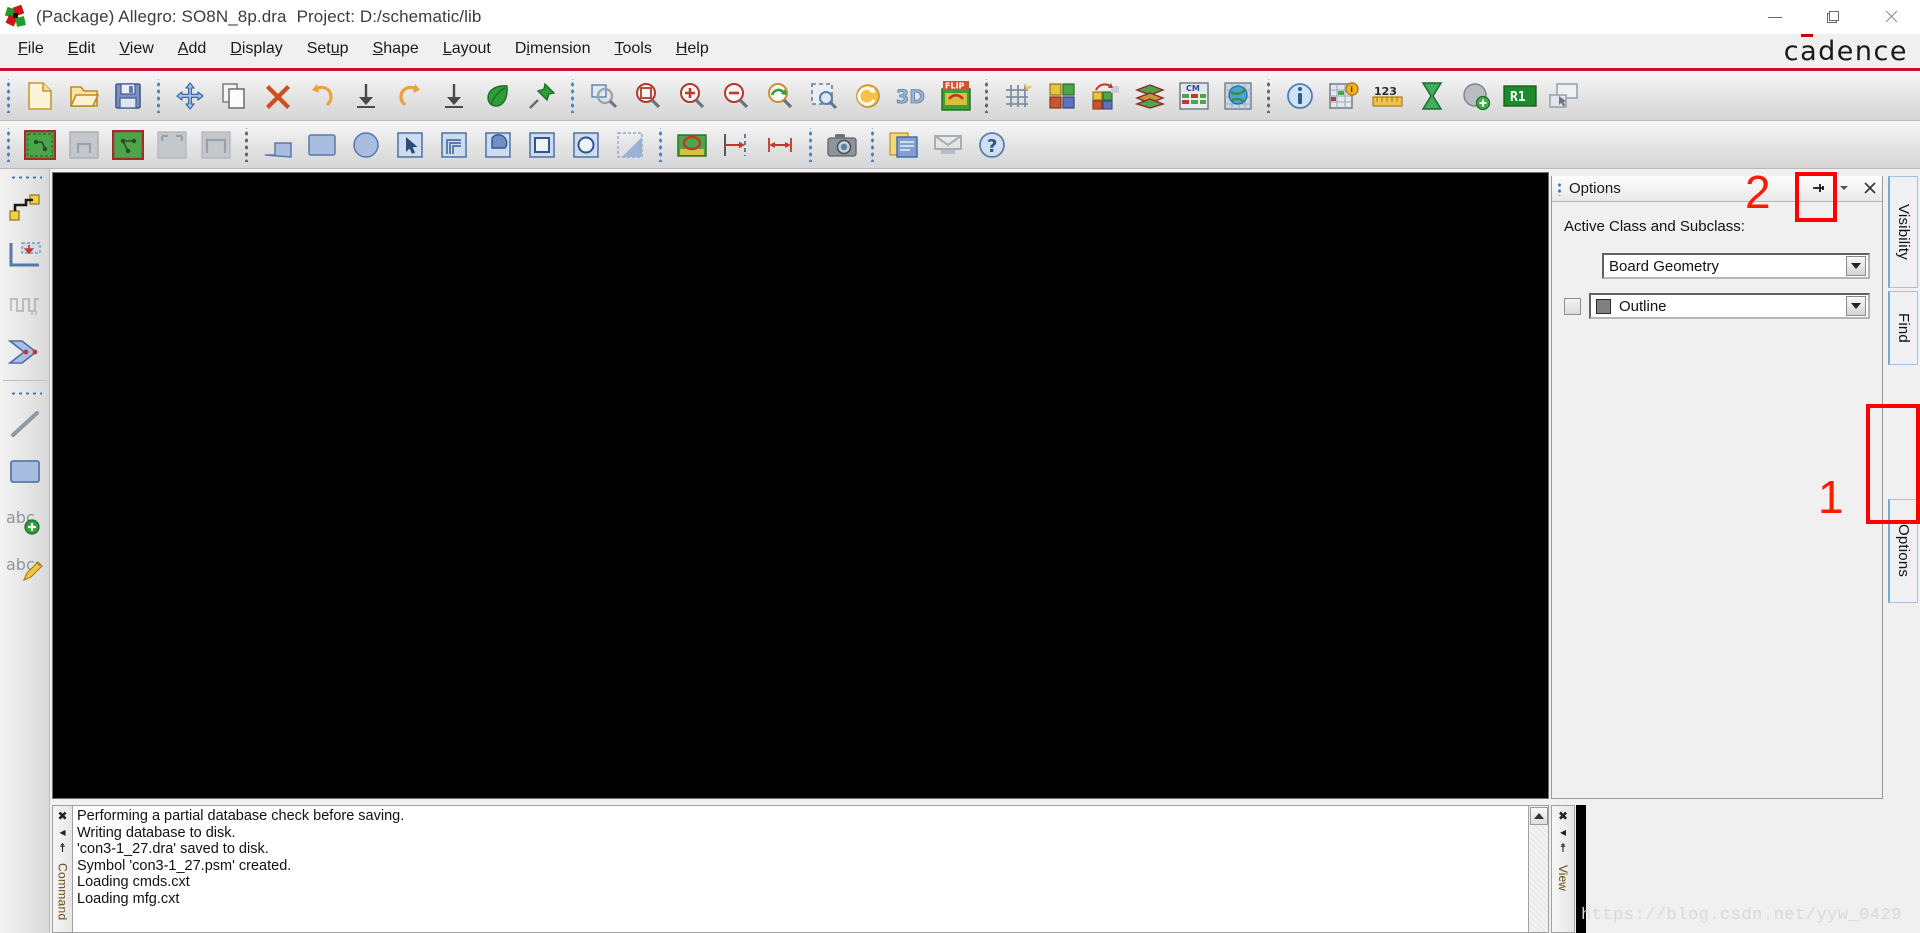  Describe the element at coordinates (604, 96) in the screenshot. I see `zoom-fit-icon` at that location.